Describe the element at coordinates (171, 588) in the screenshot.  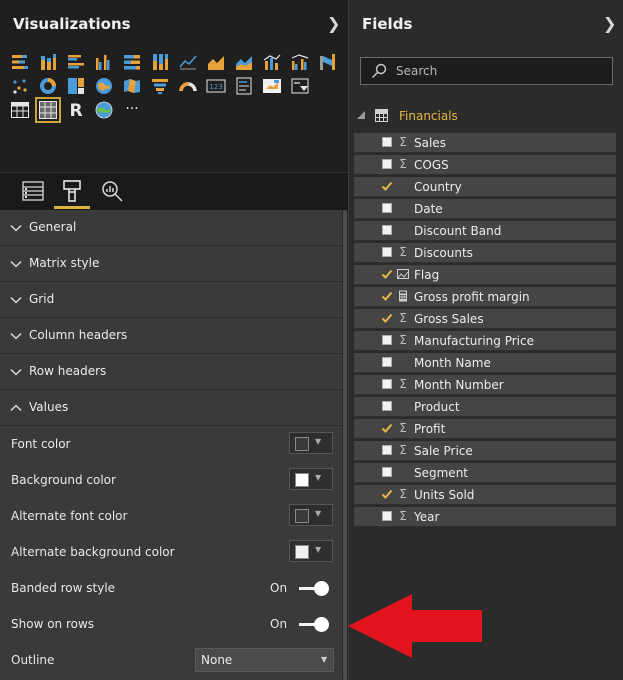
I see `prop-banded-row-style: Banded row style On` at that location.